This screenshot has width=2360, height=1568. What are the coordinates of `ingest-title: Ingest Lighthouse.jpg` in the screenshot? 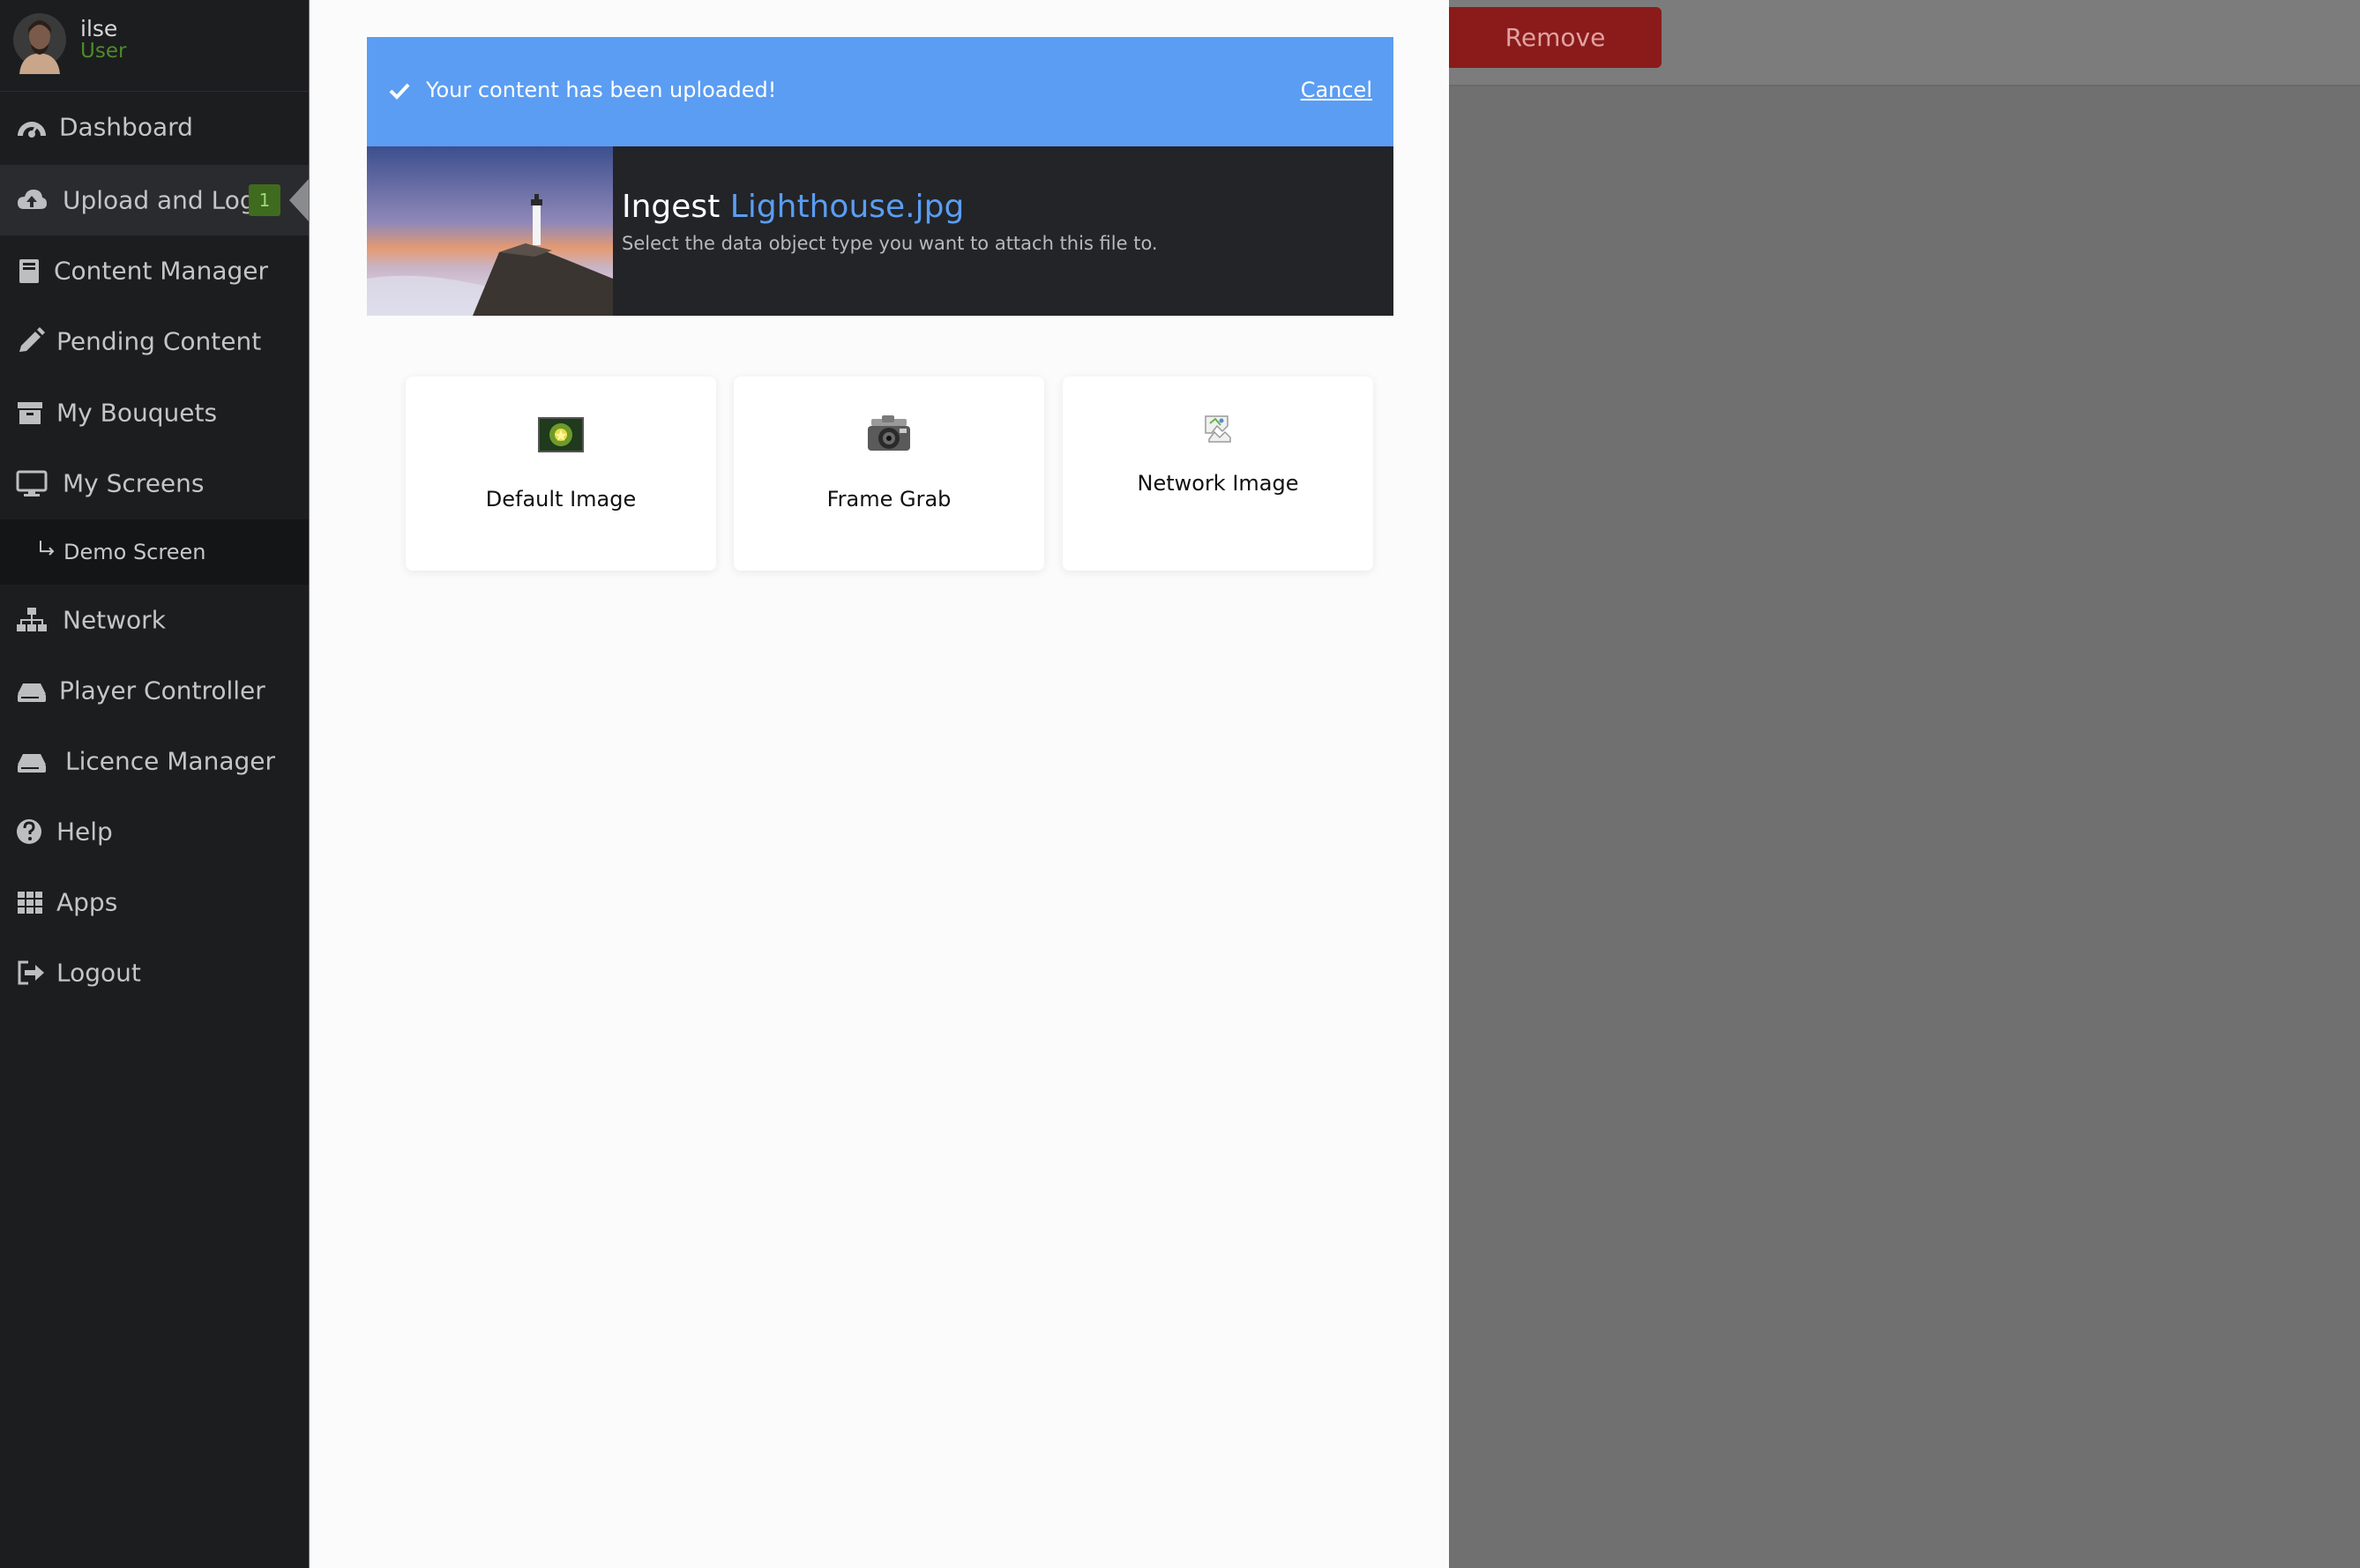 It's located at (793, 207).